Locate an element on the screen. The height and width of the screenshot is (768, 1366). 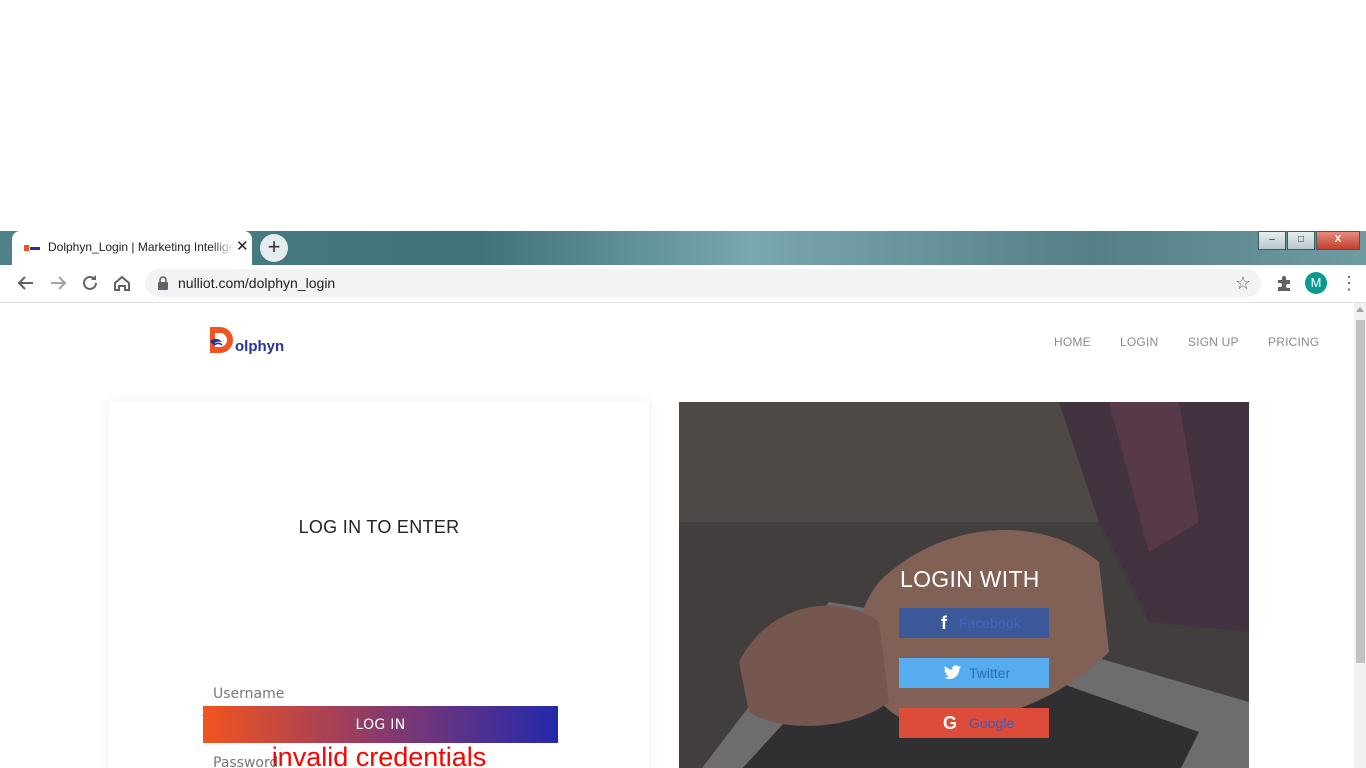
page-scrollbar is located at coordinates (1360, 535).